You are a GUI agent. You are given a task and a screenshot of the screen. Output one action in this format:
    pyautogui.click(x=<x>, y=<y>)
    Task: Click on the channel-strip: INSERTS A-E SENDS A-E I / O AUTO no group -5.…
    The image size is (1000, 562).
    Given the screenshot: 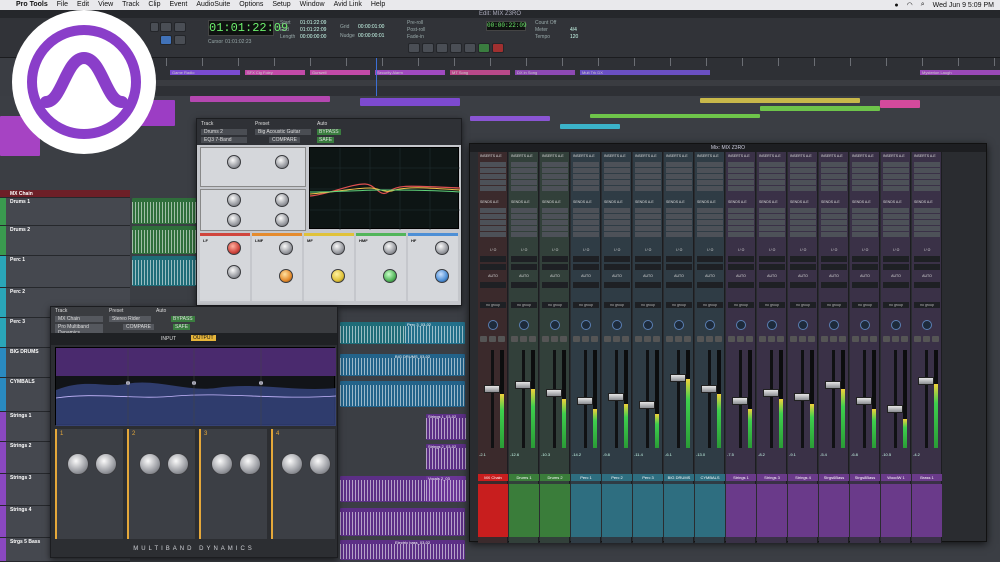 What is the action you would take?
    pyautogui.click(x=834, y=347)
    